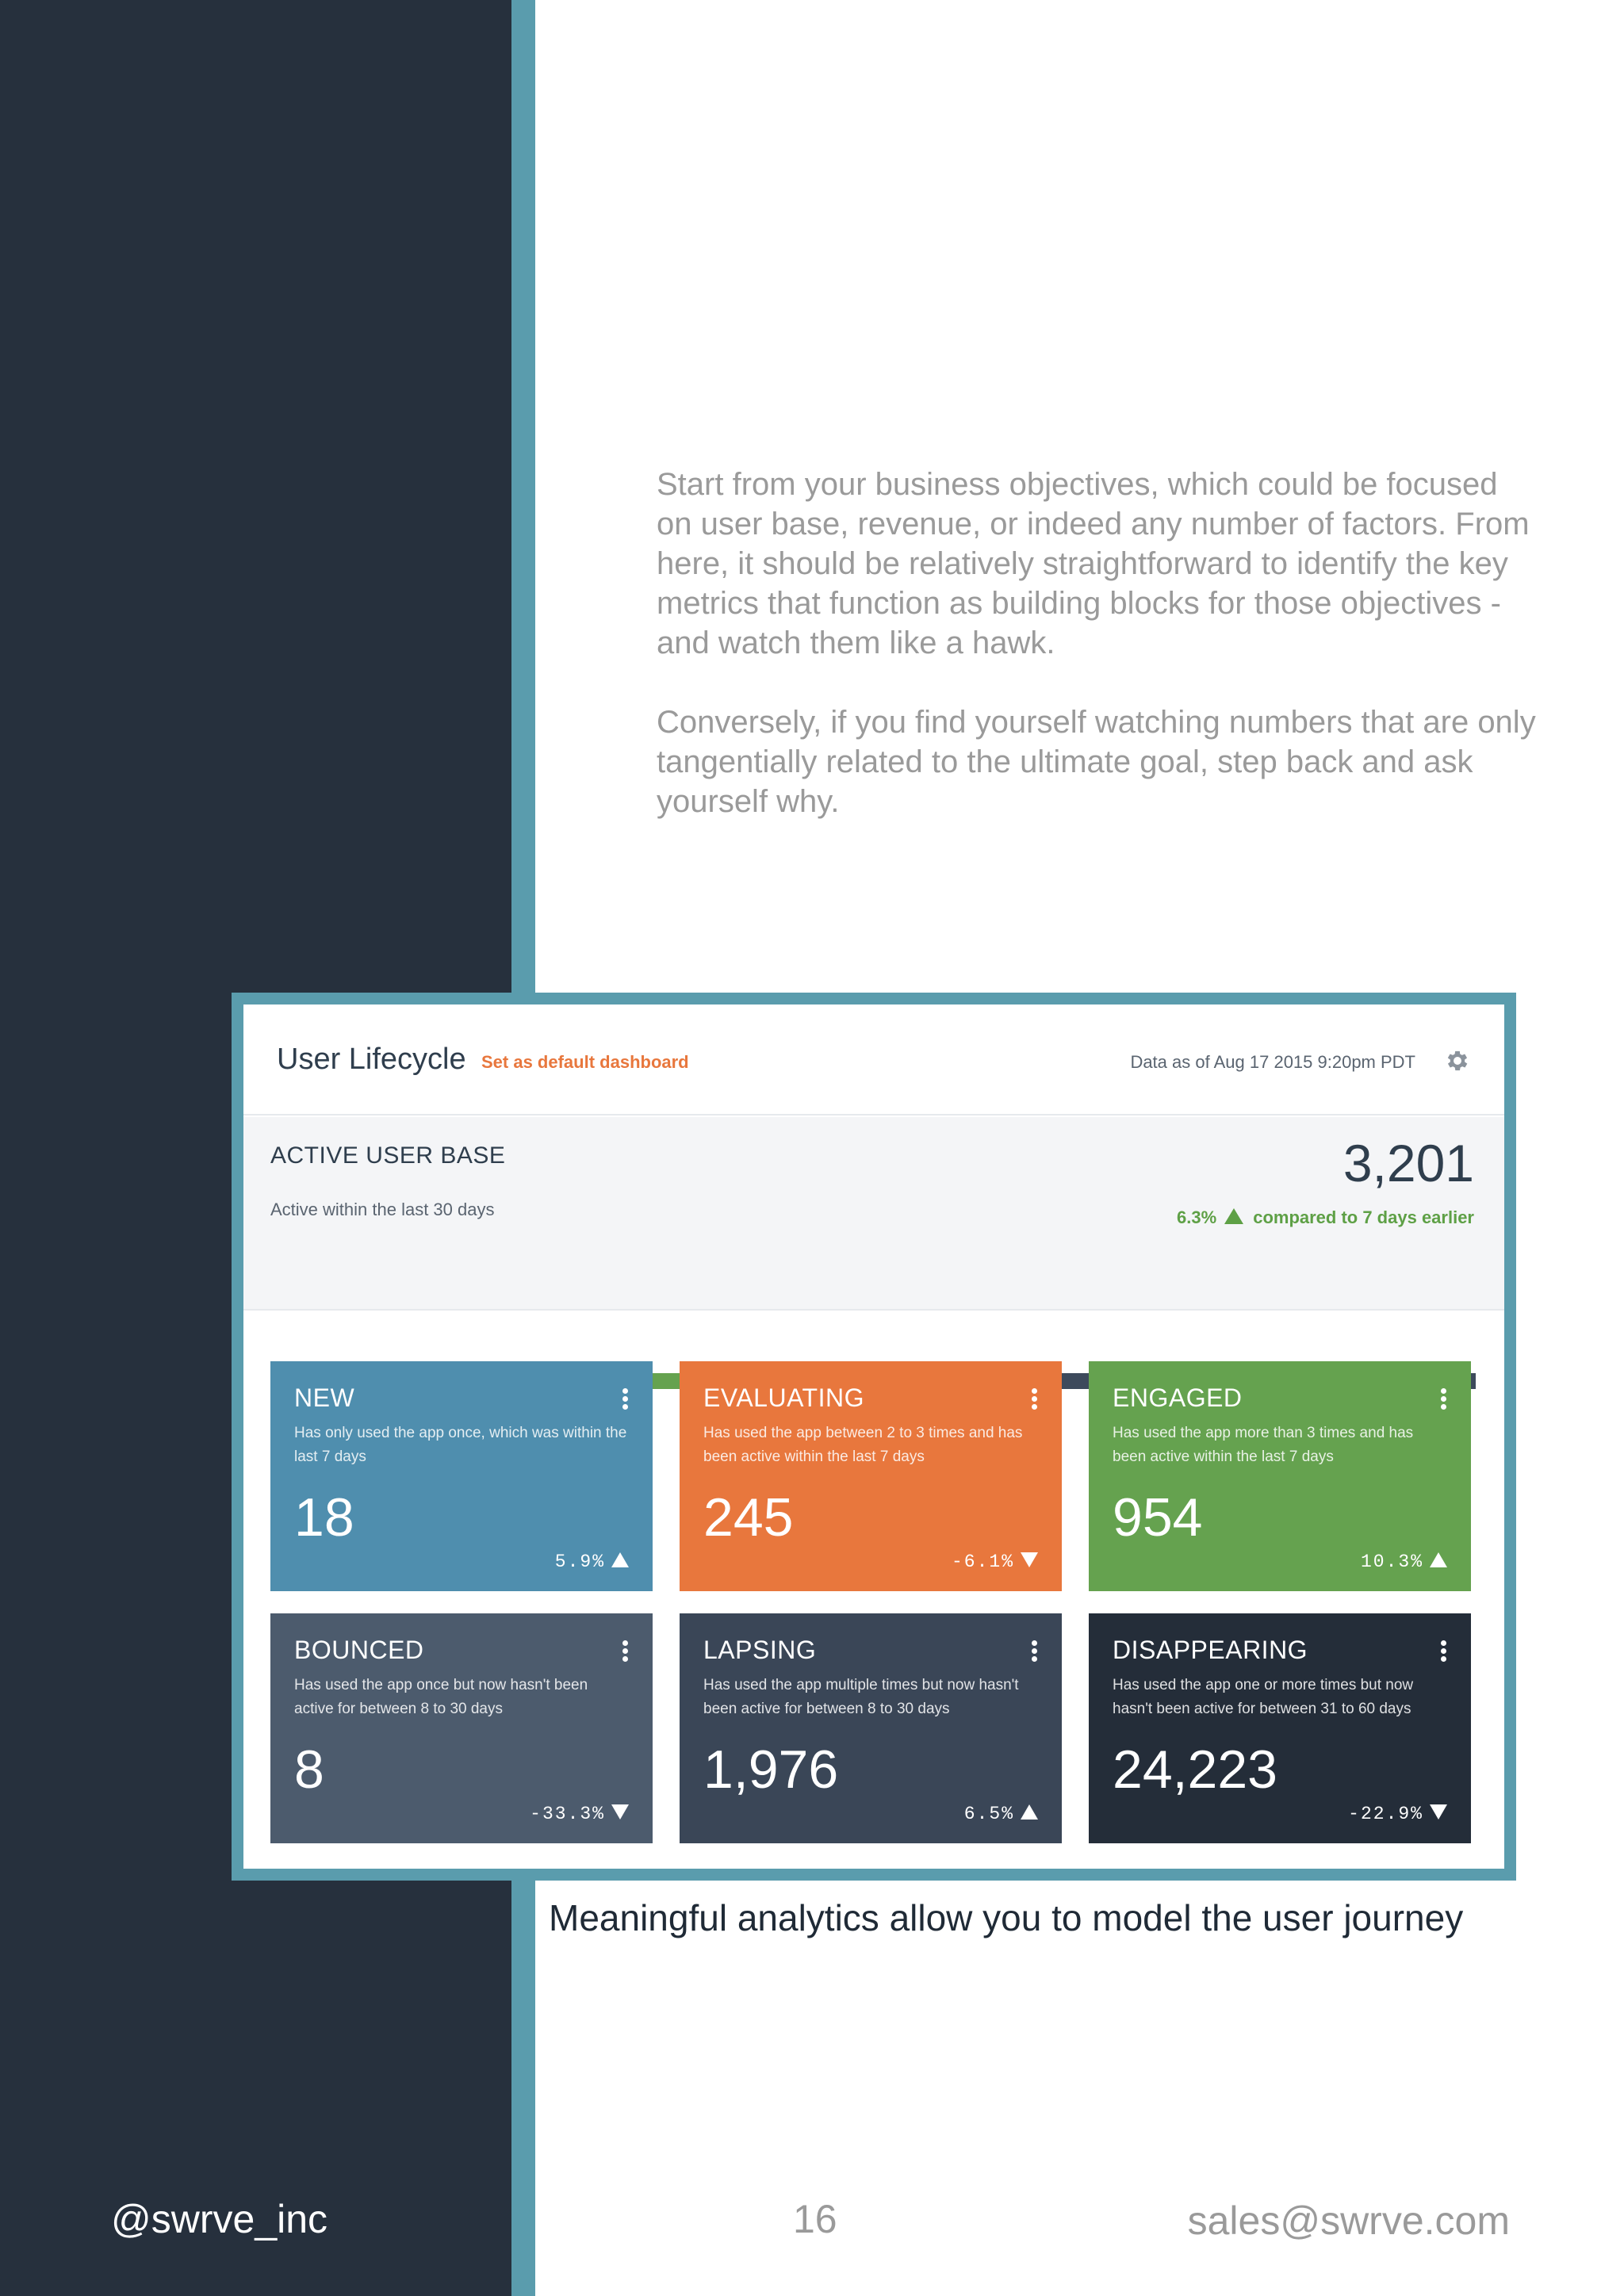 The height and width of the screenshot is (2296, 1624). What do you see at coordinates (988, 1814) in the screenshot?
I see `card-change-value: 6.5%` at bounding box center [988, 1814].